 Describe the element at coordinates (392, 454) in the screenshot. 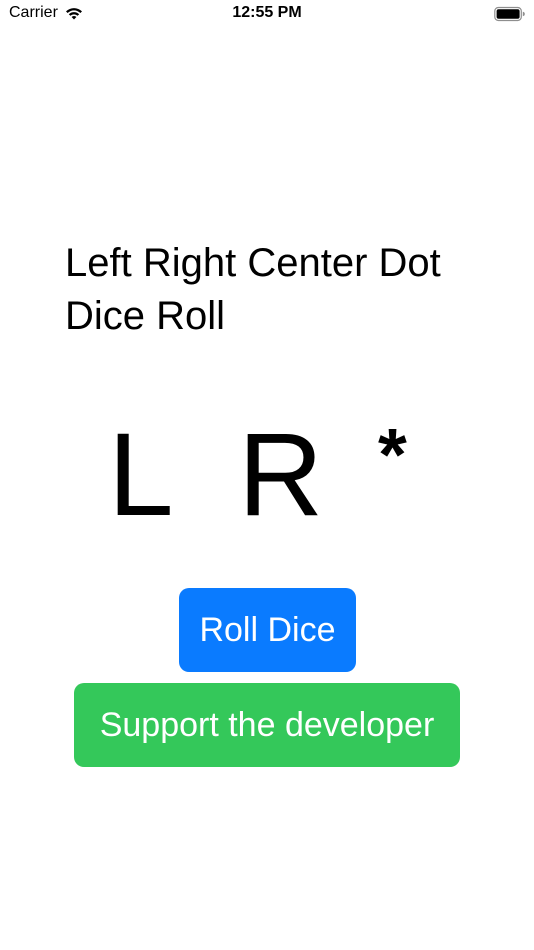

I see `die-result-3: *` at that location.